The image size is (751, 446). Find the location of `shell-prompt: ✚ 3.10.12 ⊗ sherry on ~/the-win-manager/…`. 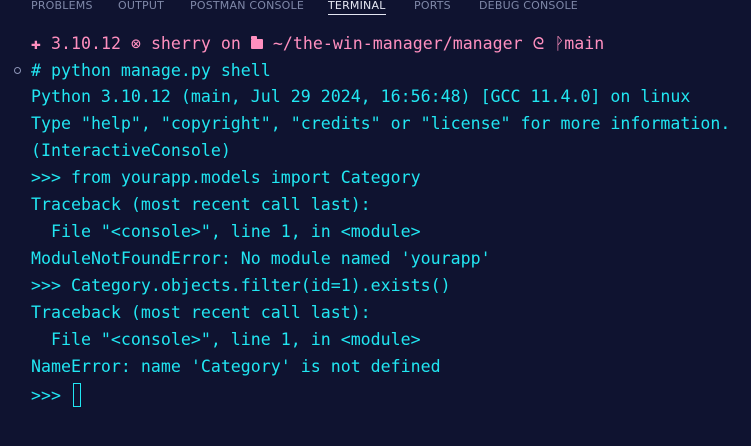

shell-prompt: ✚ 3.10.12 ⊗ sherry on ~/the-win-manager/… is located at coordinates (317, 44).